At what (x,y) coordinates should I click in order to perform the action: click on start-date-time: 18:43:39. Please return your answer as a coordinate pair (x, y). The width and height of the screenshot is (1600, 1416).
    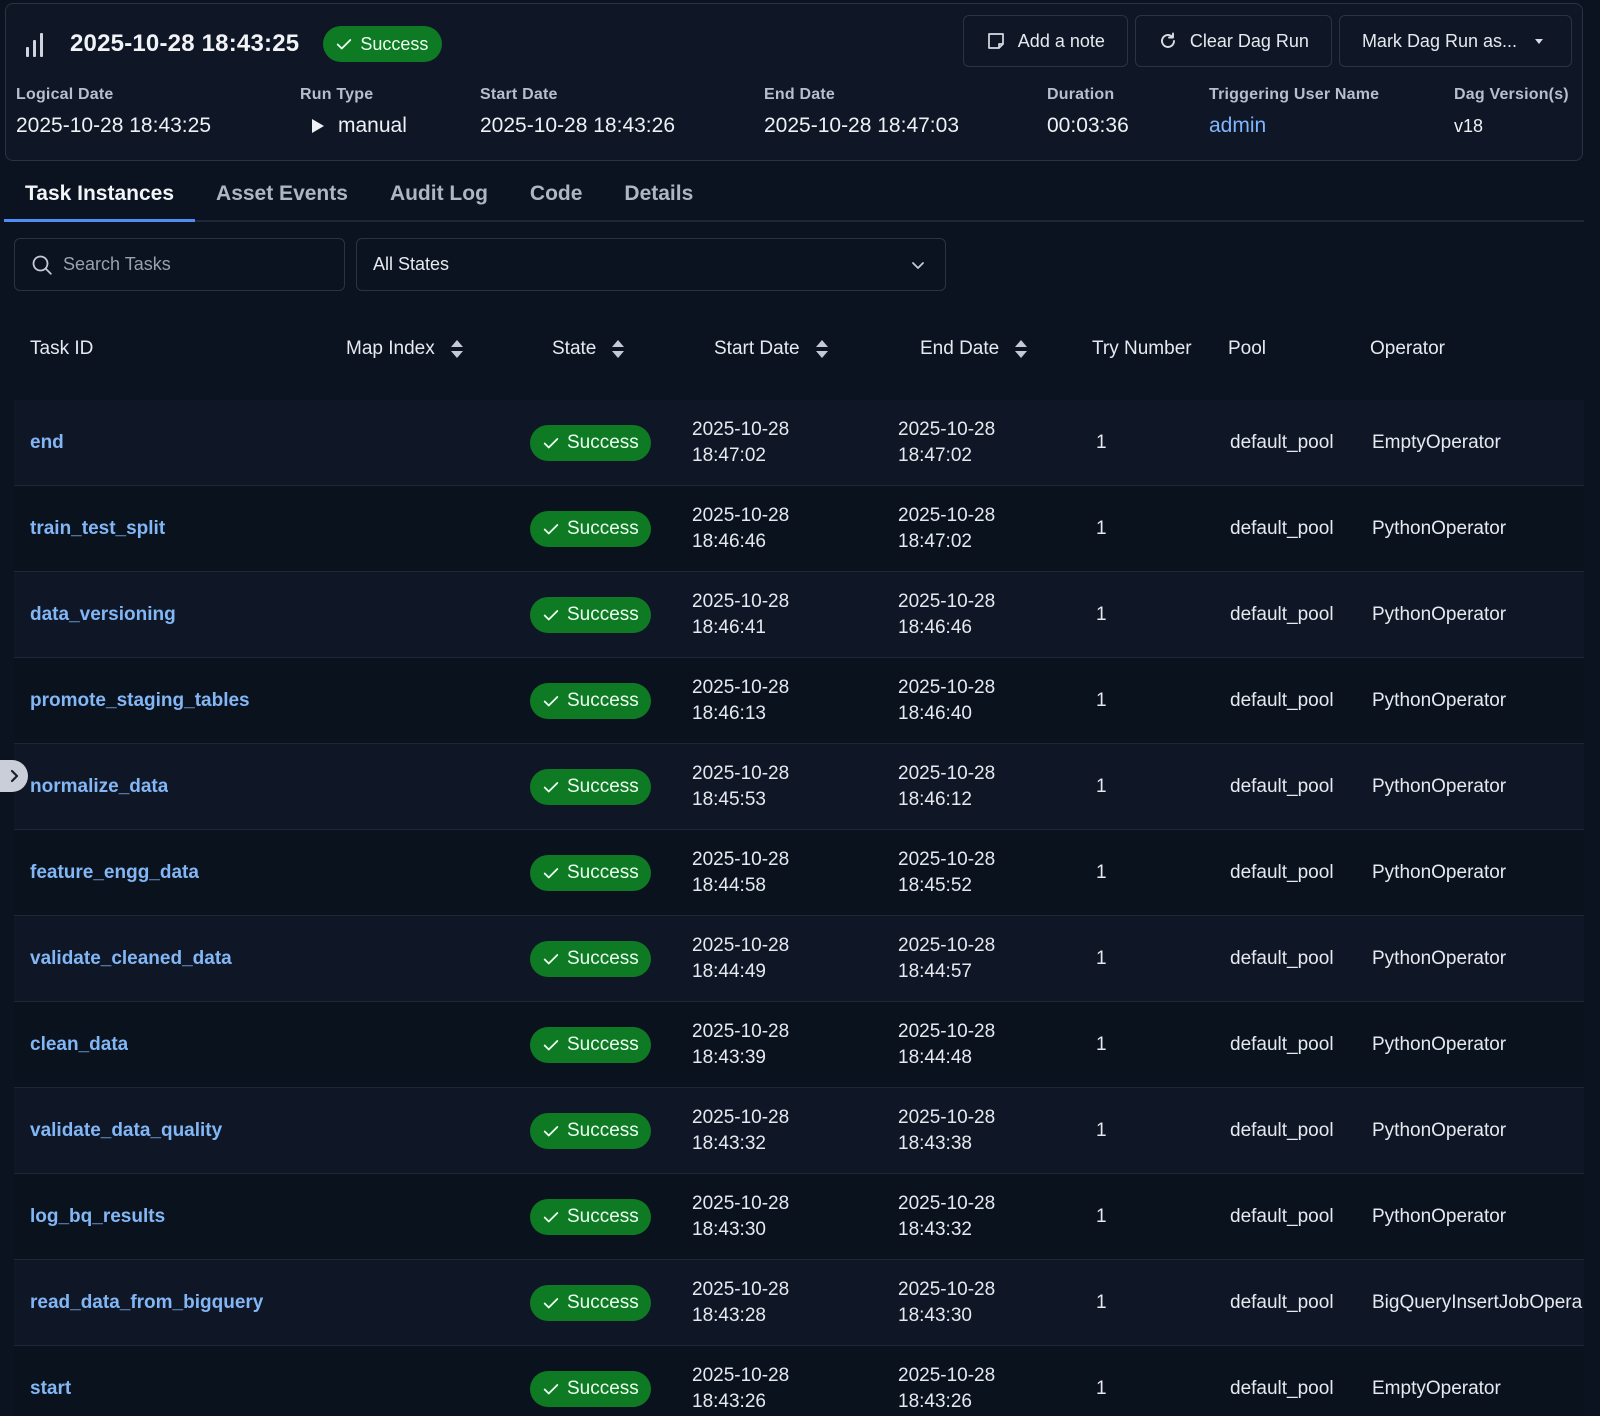
    Looking at the image, I should click on (729, 1057).